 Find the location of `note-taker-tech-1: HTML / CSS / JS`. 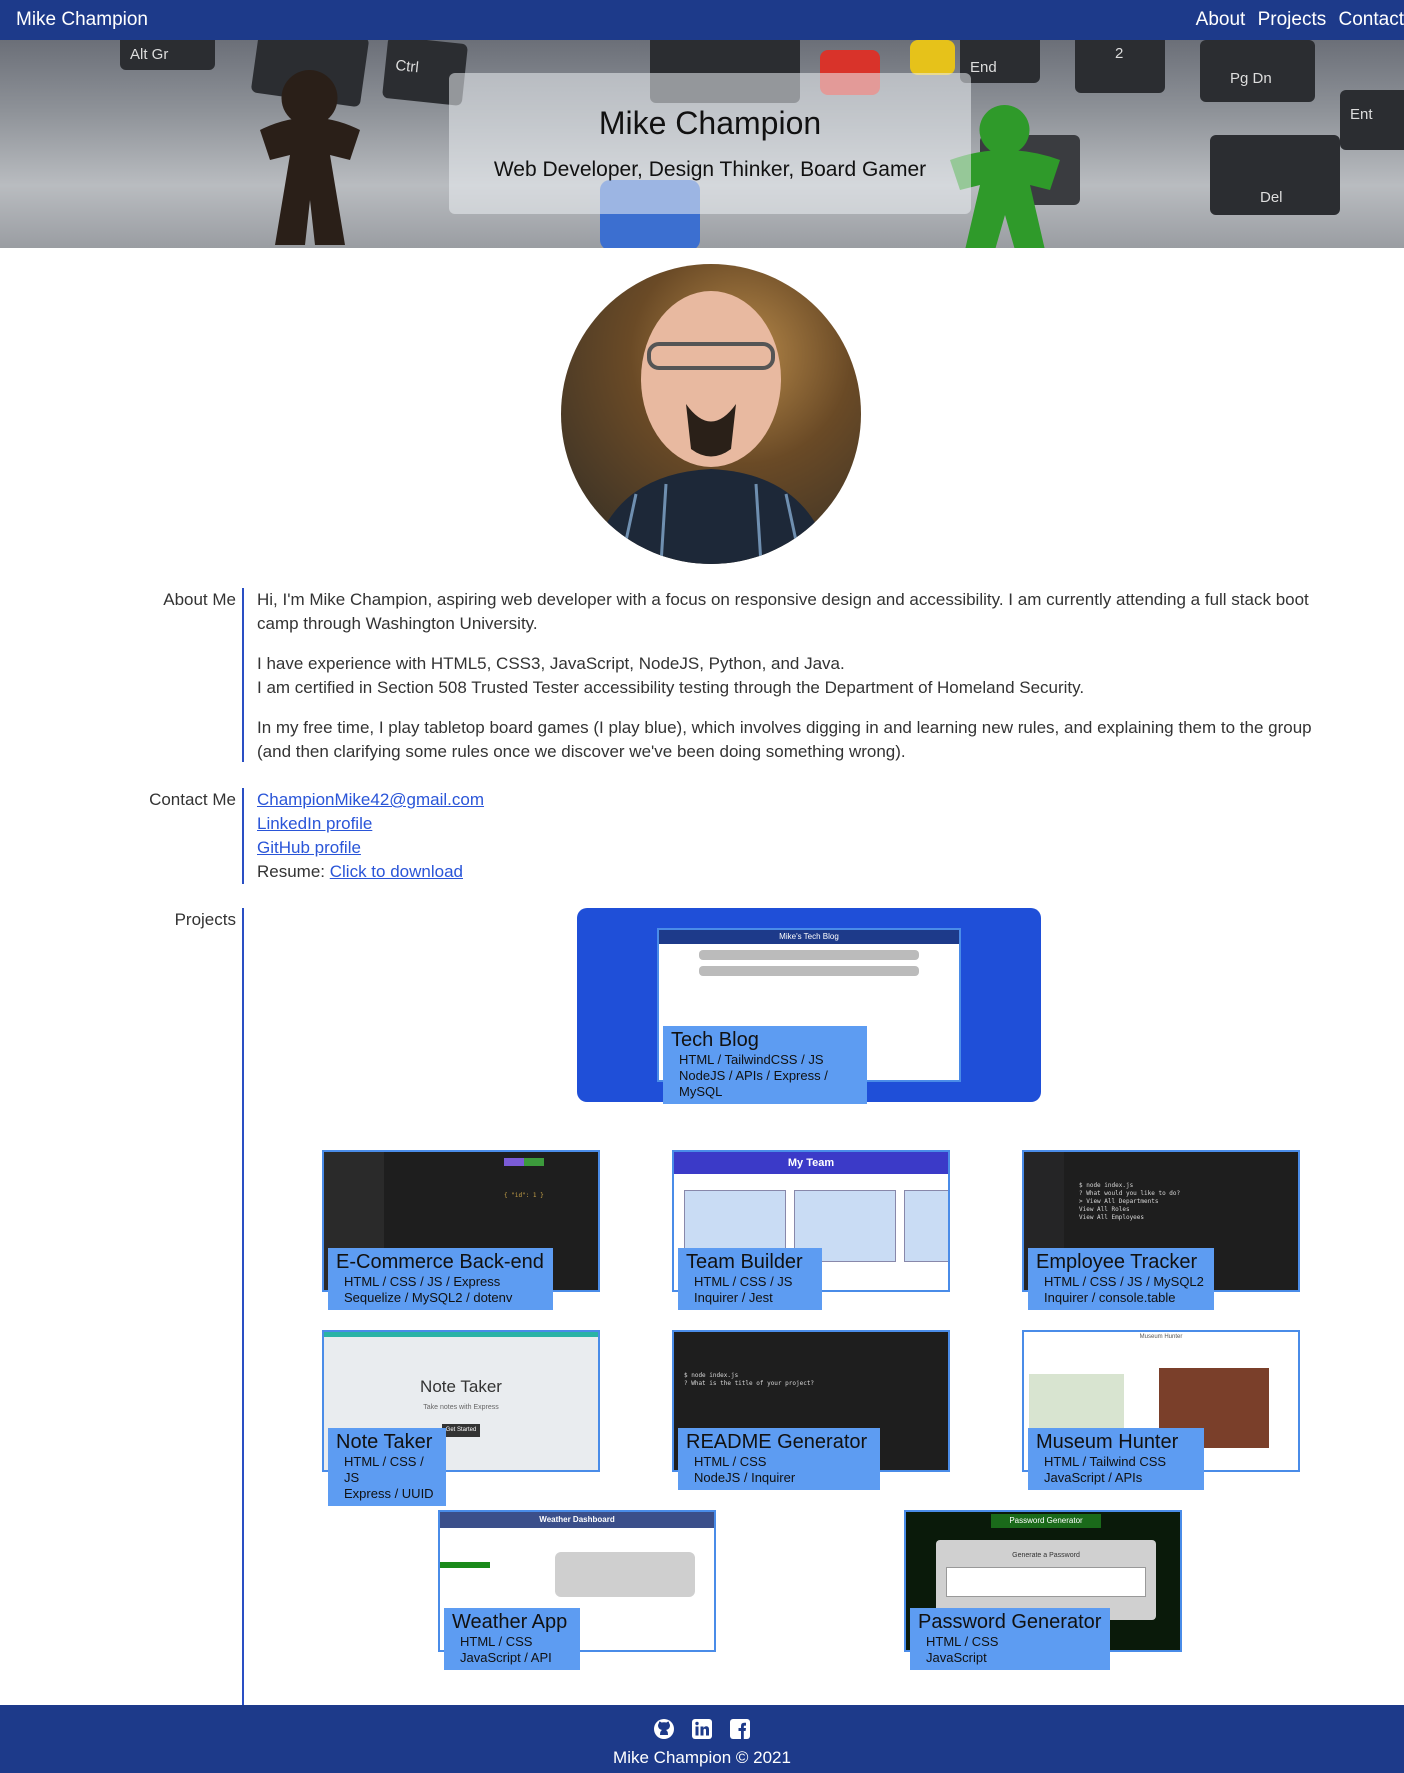

note-taker-tech-1: HTML / CSS / JS is located at coordinates (384, 1469).